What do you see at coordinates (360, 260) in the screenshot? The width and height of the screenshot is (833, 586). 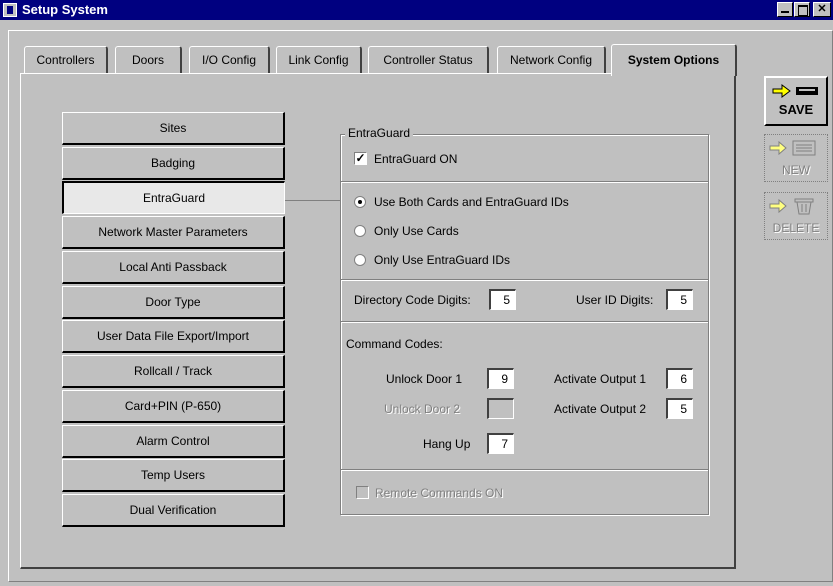 I see `radio-only-entraguard-ids` at bounding box center [360, 260].